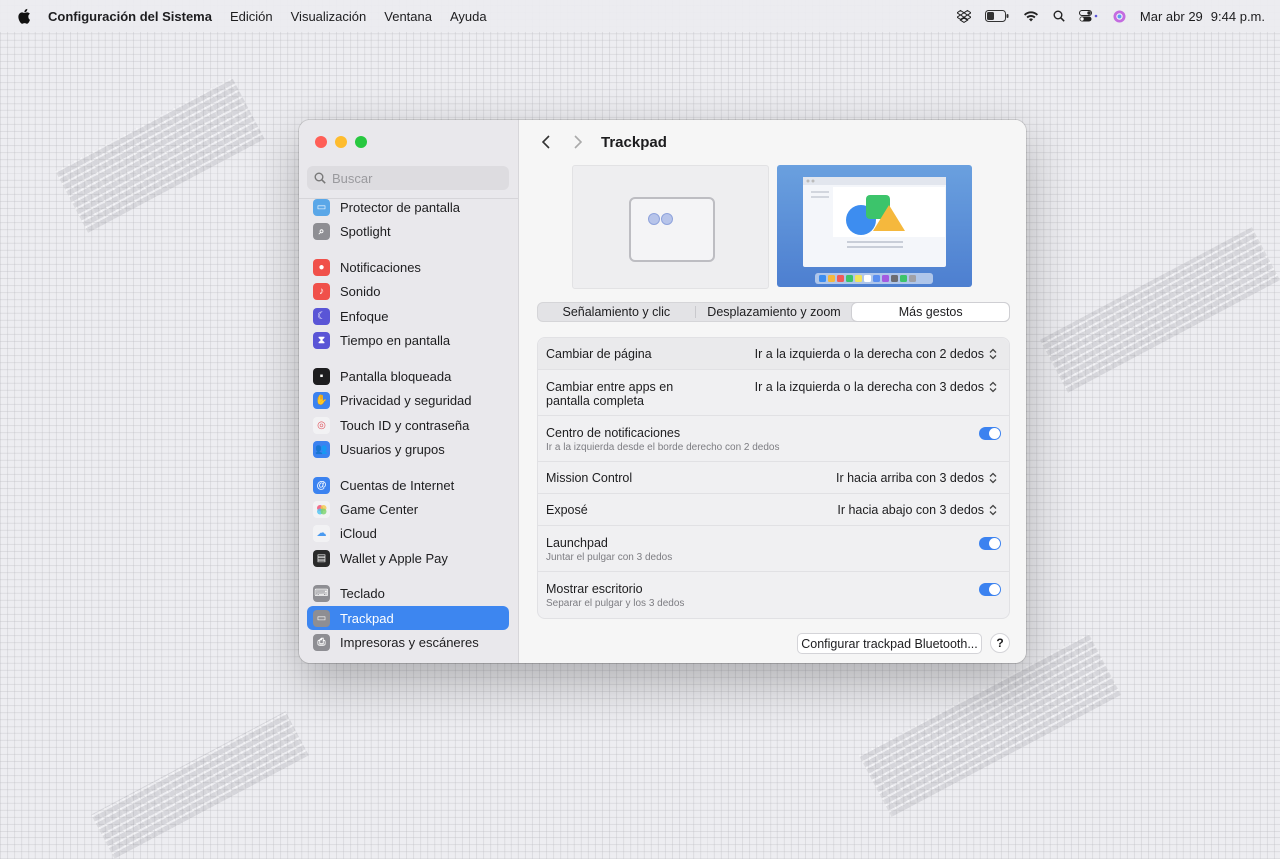 This screenshot has width=1280, height=859. Describe the element at coordinates (595, 401) in the screenshot. I see `row-label-line2: pantalla completa` at that location.